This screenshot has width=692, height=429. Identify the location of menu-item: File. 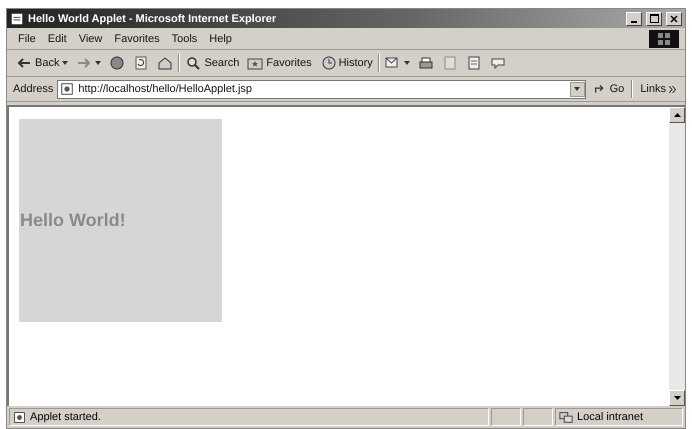
(27, 39).